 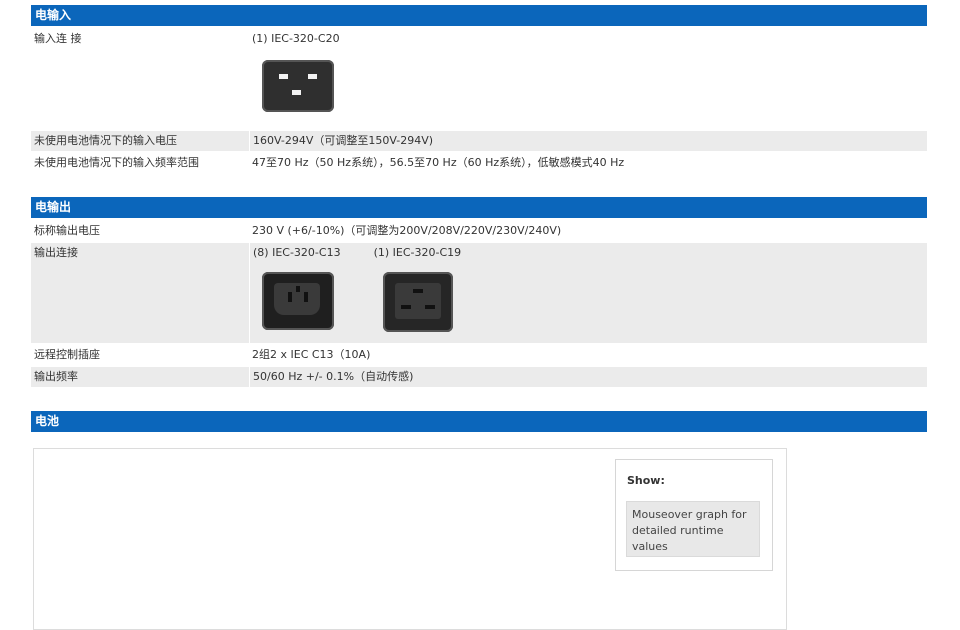 I want to click on section-header-output: 电输出, so click(x=479, y=207).